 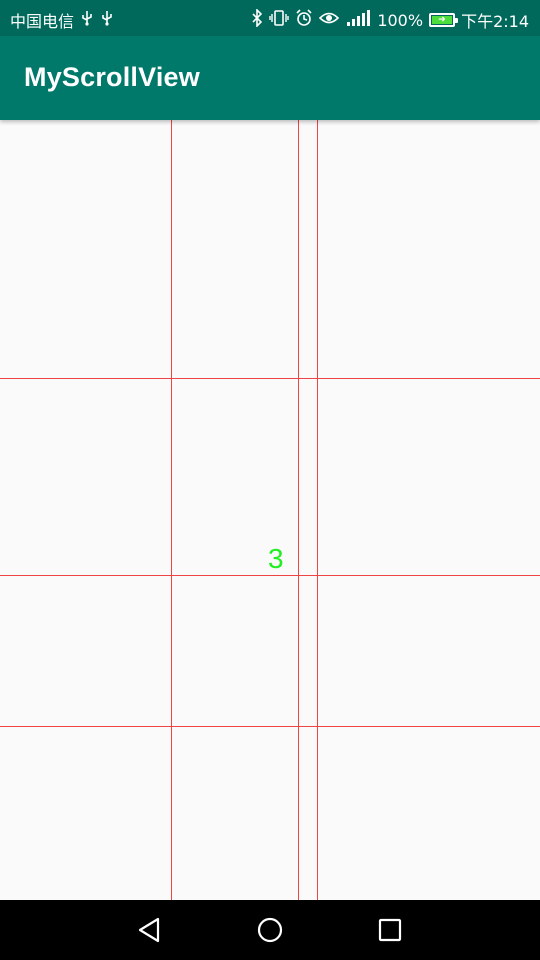 I want to click on battery-icon: ➜, so click(x=444, y=20).